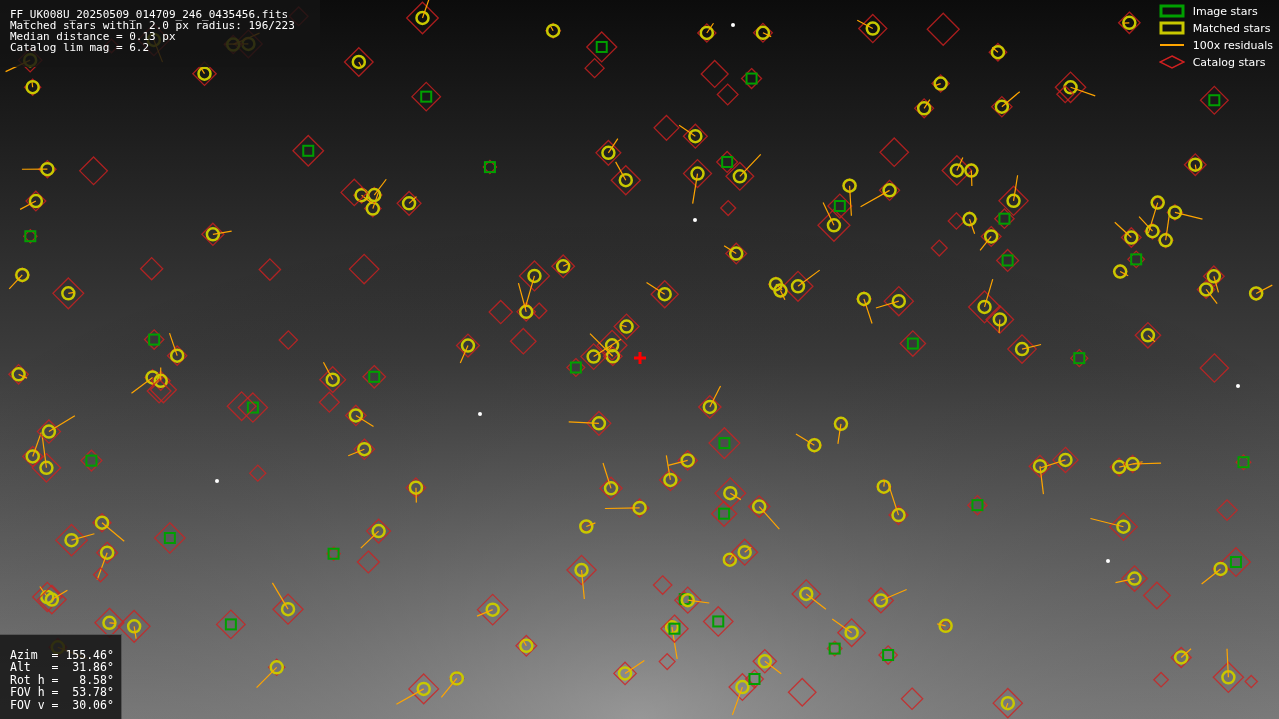 Image resolution: width=1279 pixels, height=719 pixels. What do you see at coordinates (149, 14) in the screenshot?
I see `info-text: FF_UK008U_20250509_014709_246_0435456.fits` at bounding box center [149, 14].